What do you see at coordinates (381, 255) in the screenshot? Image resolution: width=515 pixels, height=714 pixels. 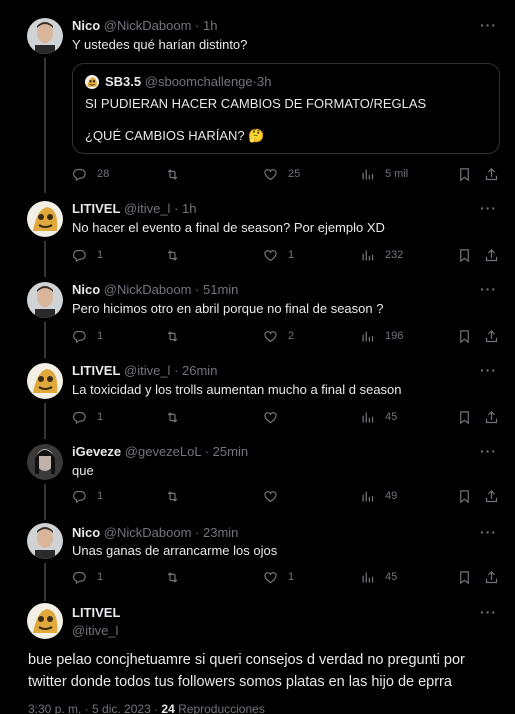 I see `views-button: 232` at bounding box center [381, 255].